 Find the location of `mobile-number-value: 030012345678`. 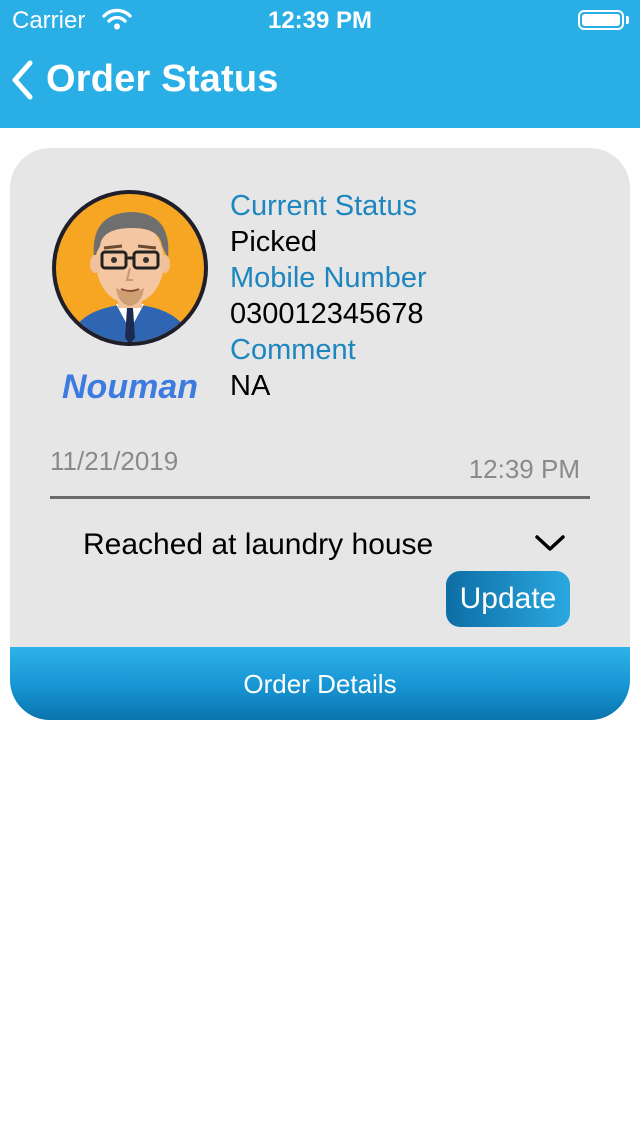

mobile-number-value: 030012345678 is located at coordinates (327, 314).